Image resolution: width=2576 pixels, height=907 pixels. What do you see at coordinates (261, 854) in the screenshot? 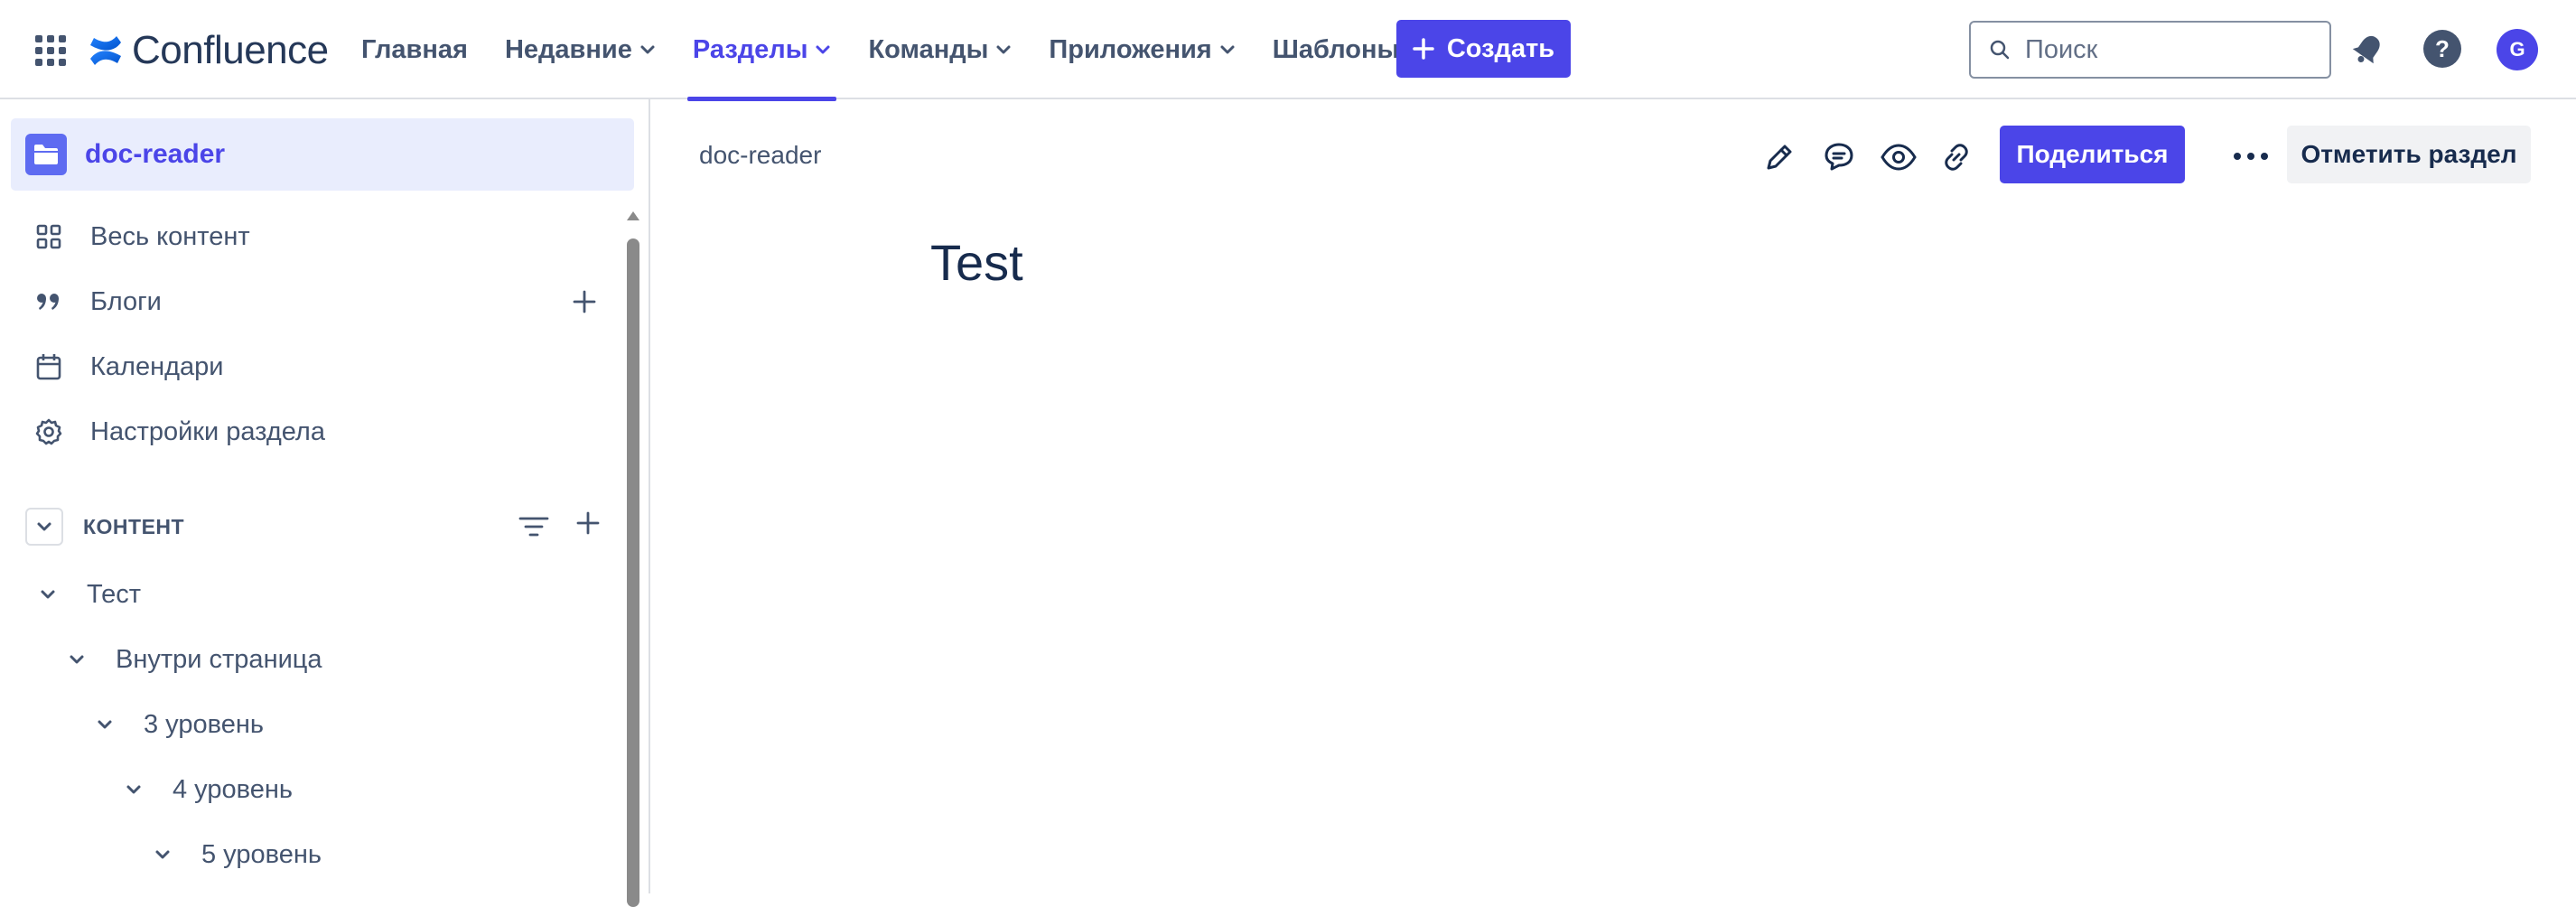
I see `tree-item-label: 5 уровень` at bounding box center [261, 854].